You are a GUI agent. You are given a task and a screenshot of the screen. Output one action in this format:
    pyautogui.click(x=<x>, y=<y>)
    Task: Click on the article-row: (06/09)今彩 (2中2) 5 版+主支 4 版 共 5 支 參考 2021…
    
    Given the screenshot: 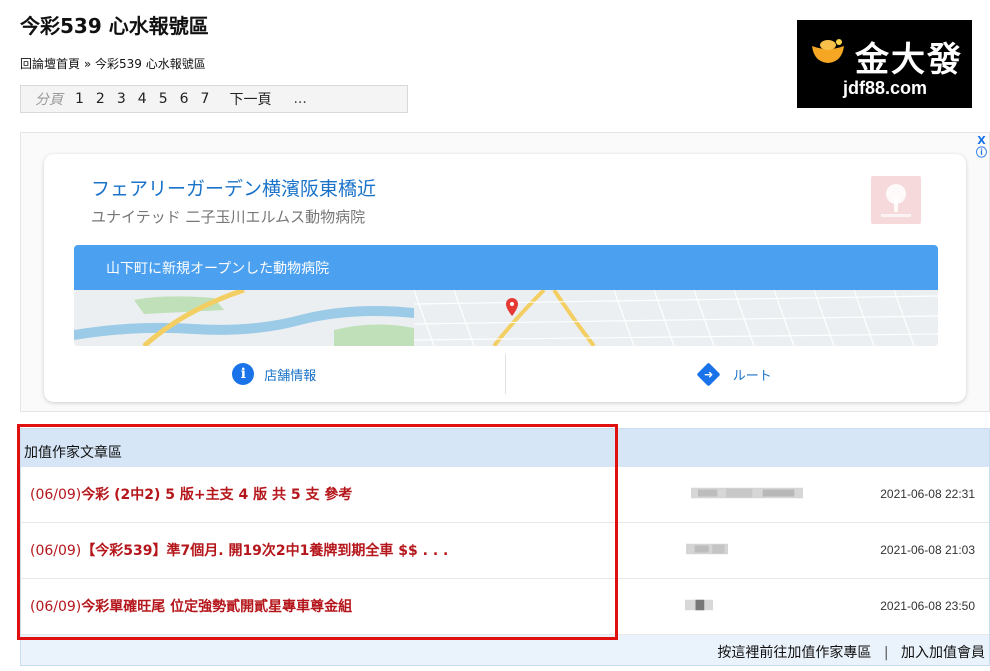 What is the action you would take?
    pyautogui.click(x=505, y=495)
    